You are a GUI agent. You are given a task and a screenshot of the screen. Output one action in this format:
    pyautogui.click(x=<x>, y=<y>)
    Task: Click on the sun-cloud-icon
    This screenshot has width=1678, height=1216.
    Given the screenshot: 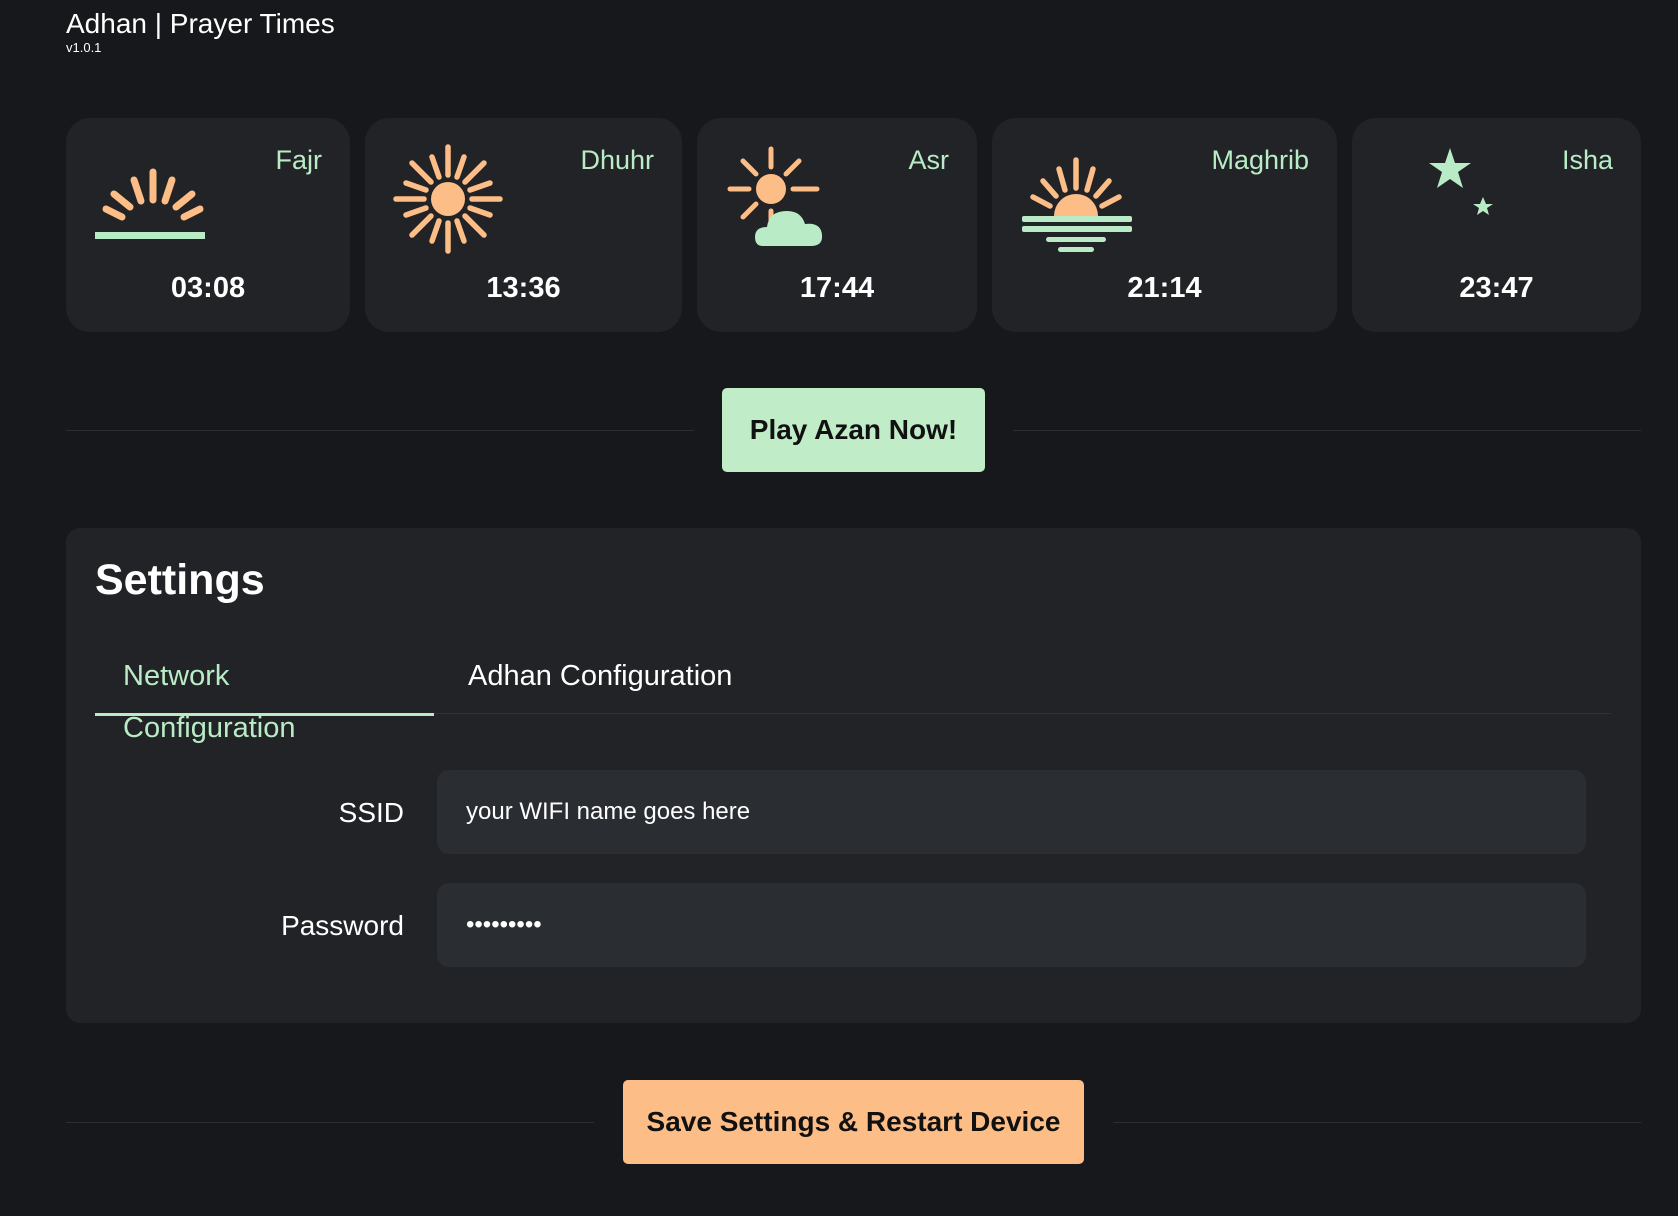 What is the action you would take?
    pyautogui.click(x=775, y=196)
    